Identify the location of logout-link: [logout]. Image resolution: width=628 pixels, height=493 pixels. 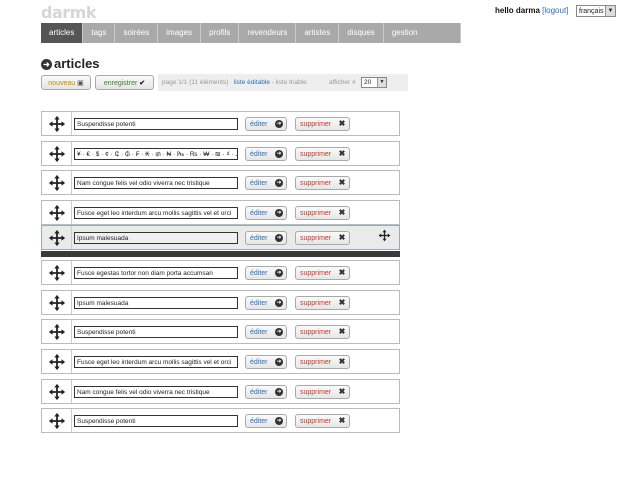
(555, 10).